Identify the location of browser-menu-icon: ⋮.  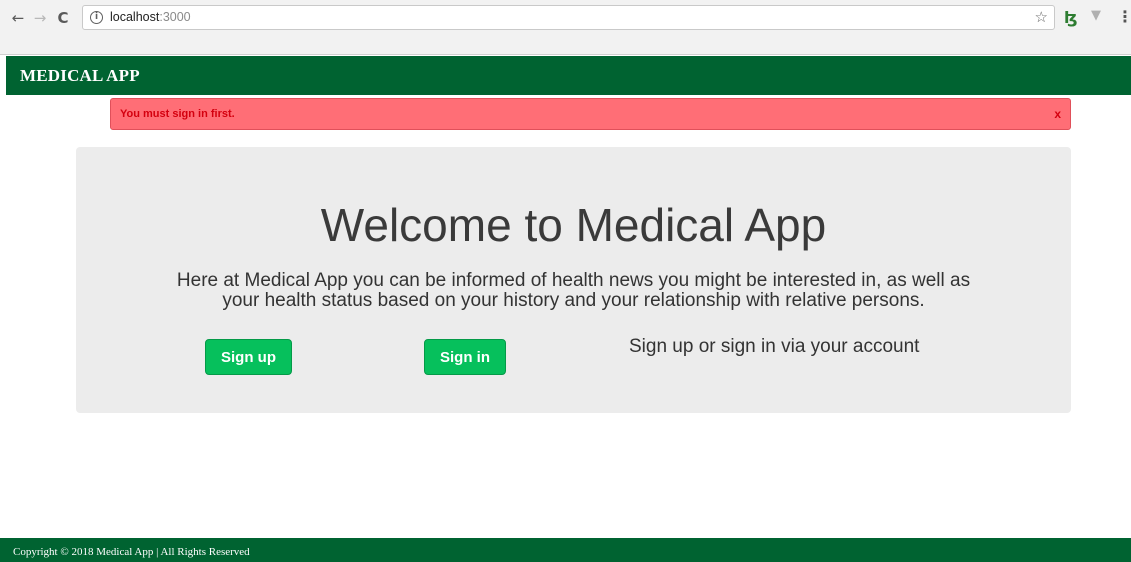
(1124, 16).